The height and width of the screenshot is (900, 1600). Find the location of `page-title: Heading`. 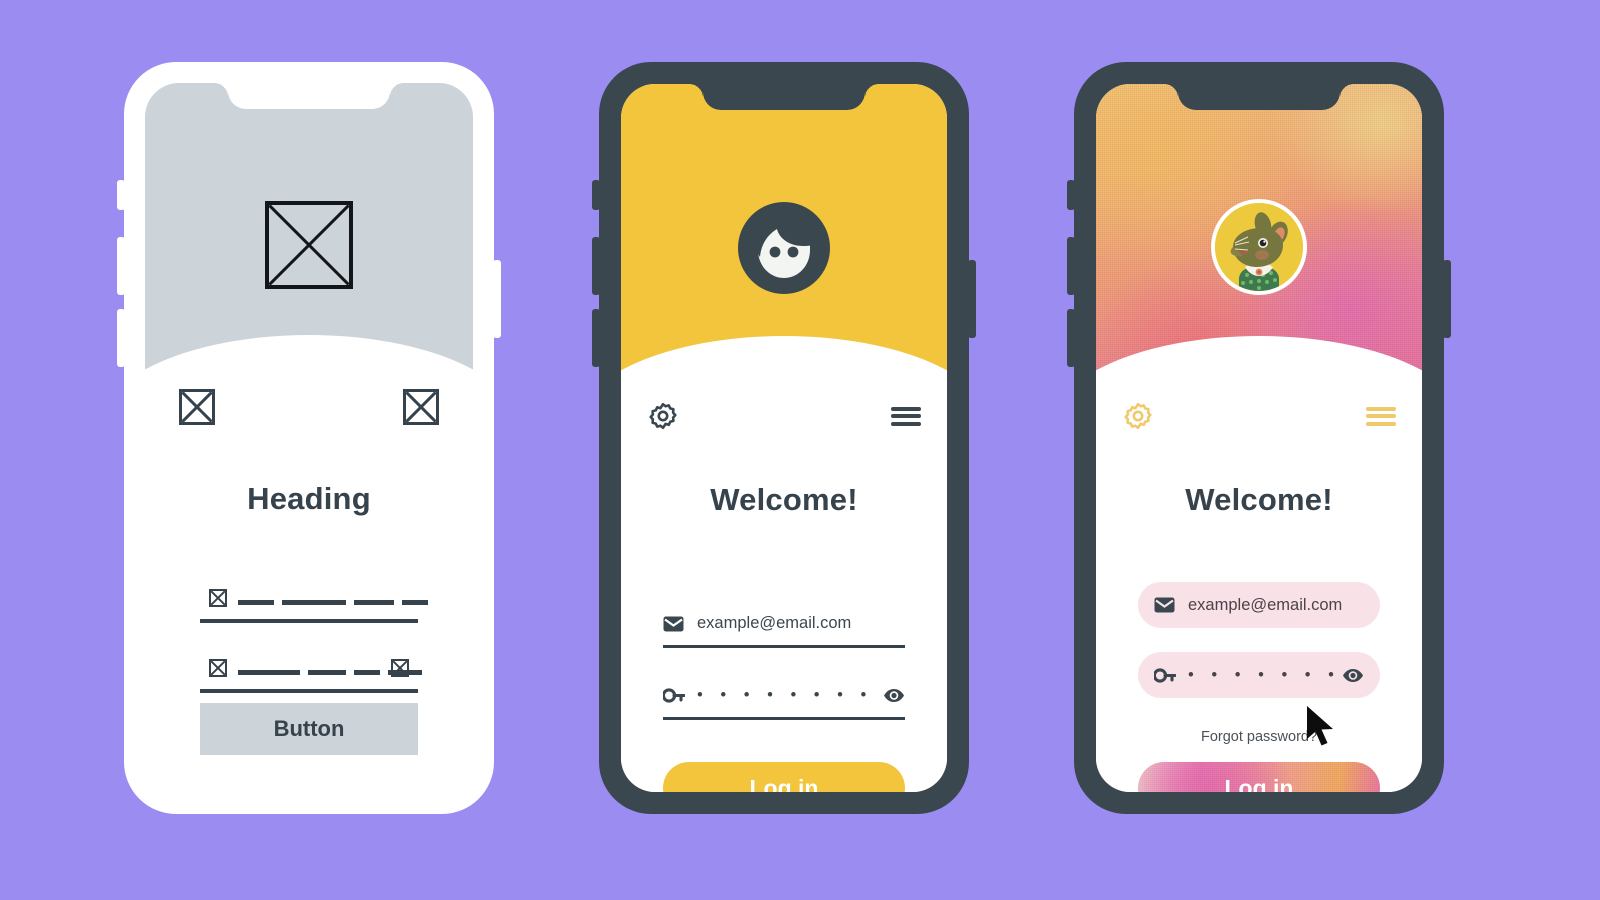

page-title: Heading is located at coordinates (309, 498).